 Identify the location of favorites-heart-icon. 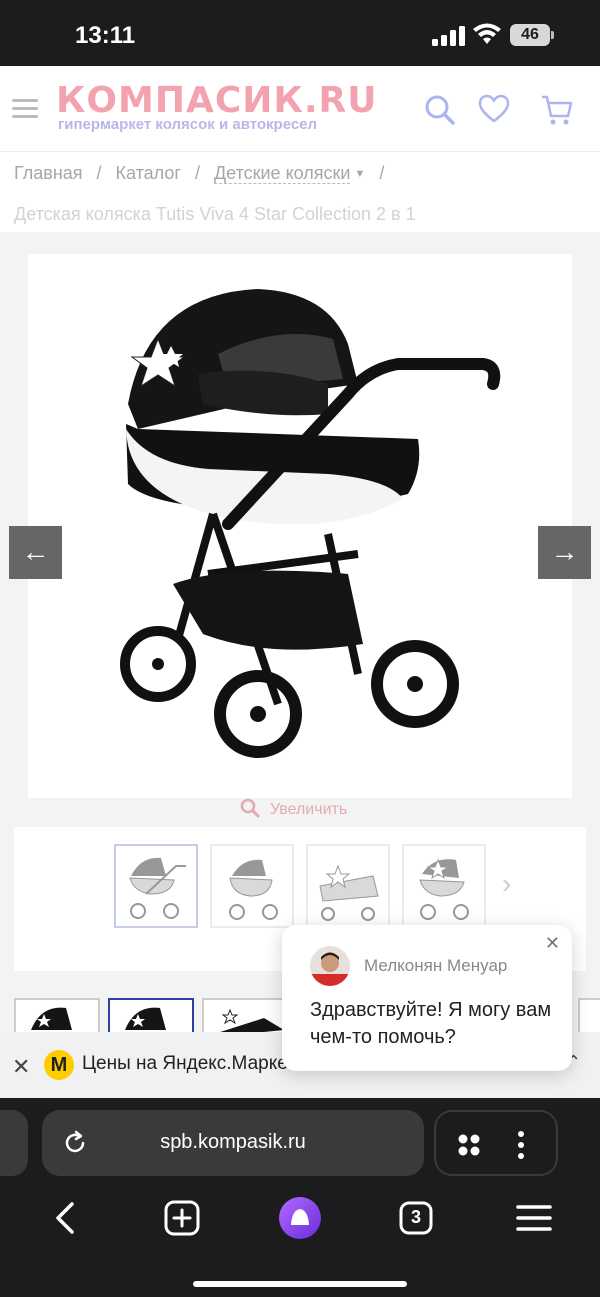
(494, 109).